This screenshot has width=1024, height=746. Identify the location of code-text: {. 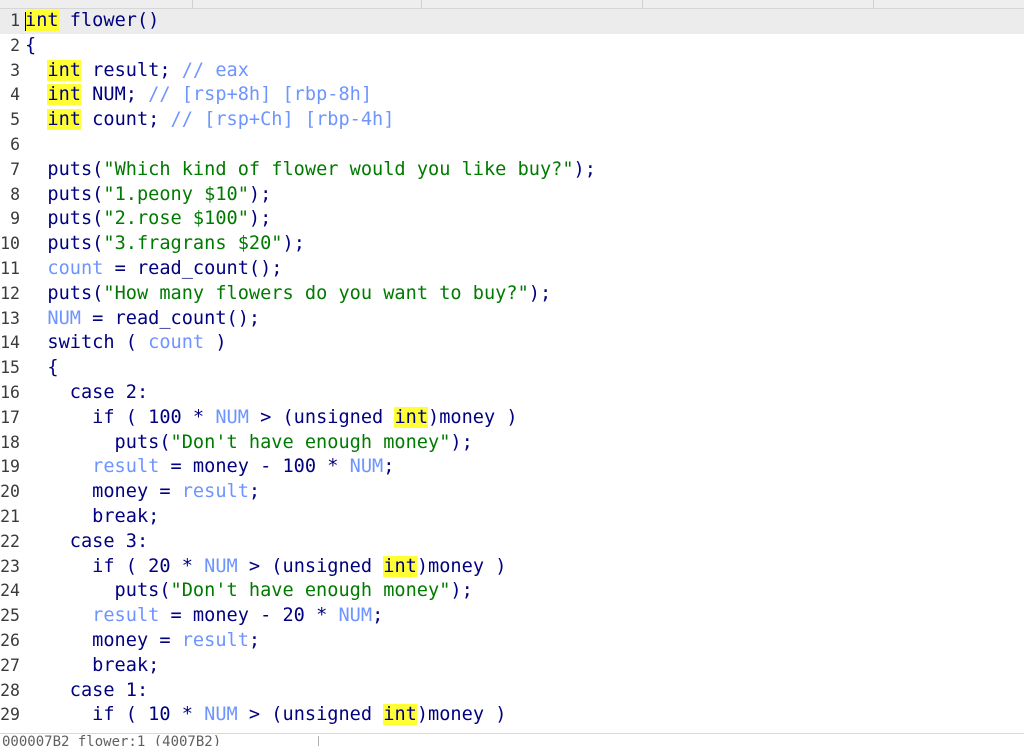
(41, 367).